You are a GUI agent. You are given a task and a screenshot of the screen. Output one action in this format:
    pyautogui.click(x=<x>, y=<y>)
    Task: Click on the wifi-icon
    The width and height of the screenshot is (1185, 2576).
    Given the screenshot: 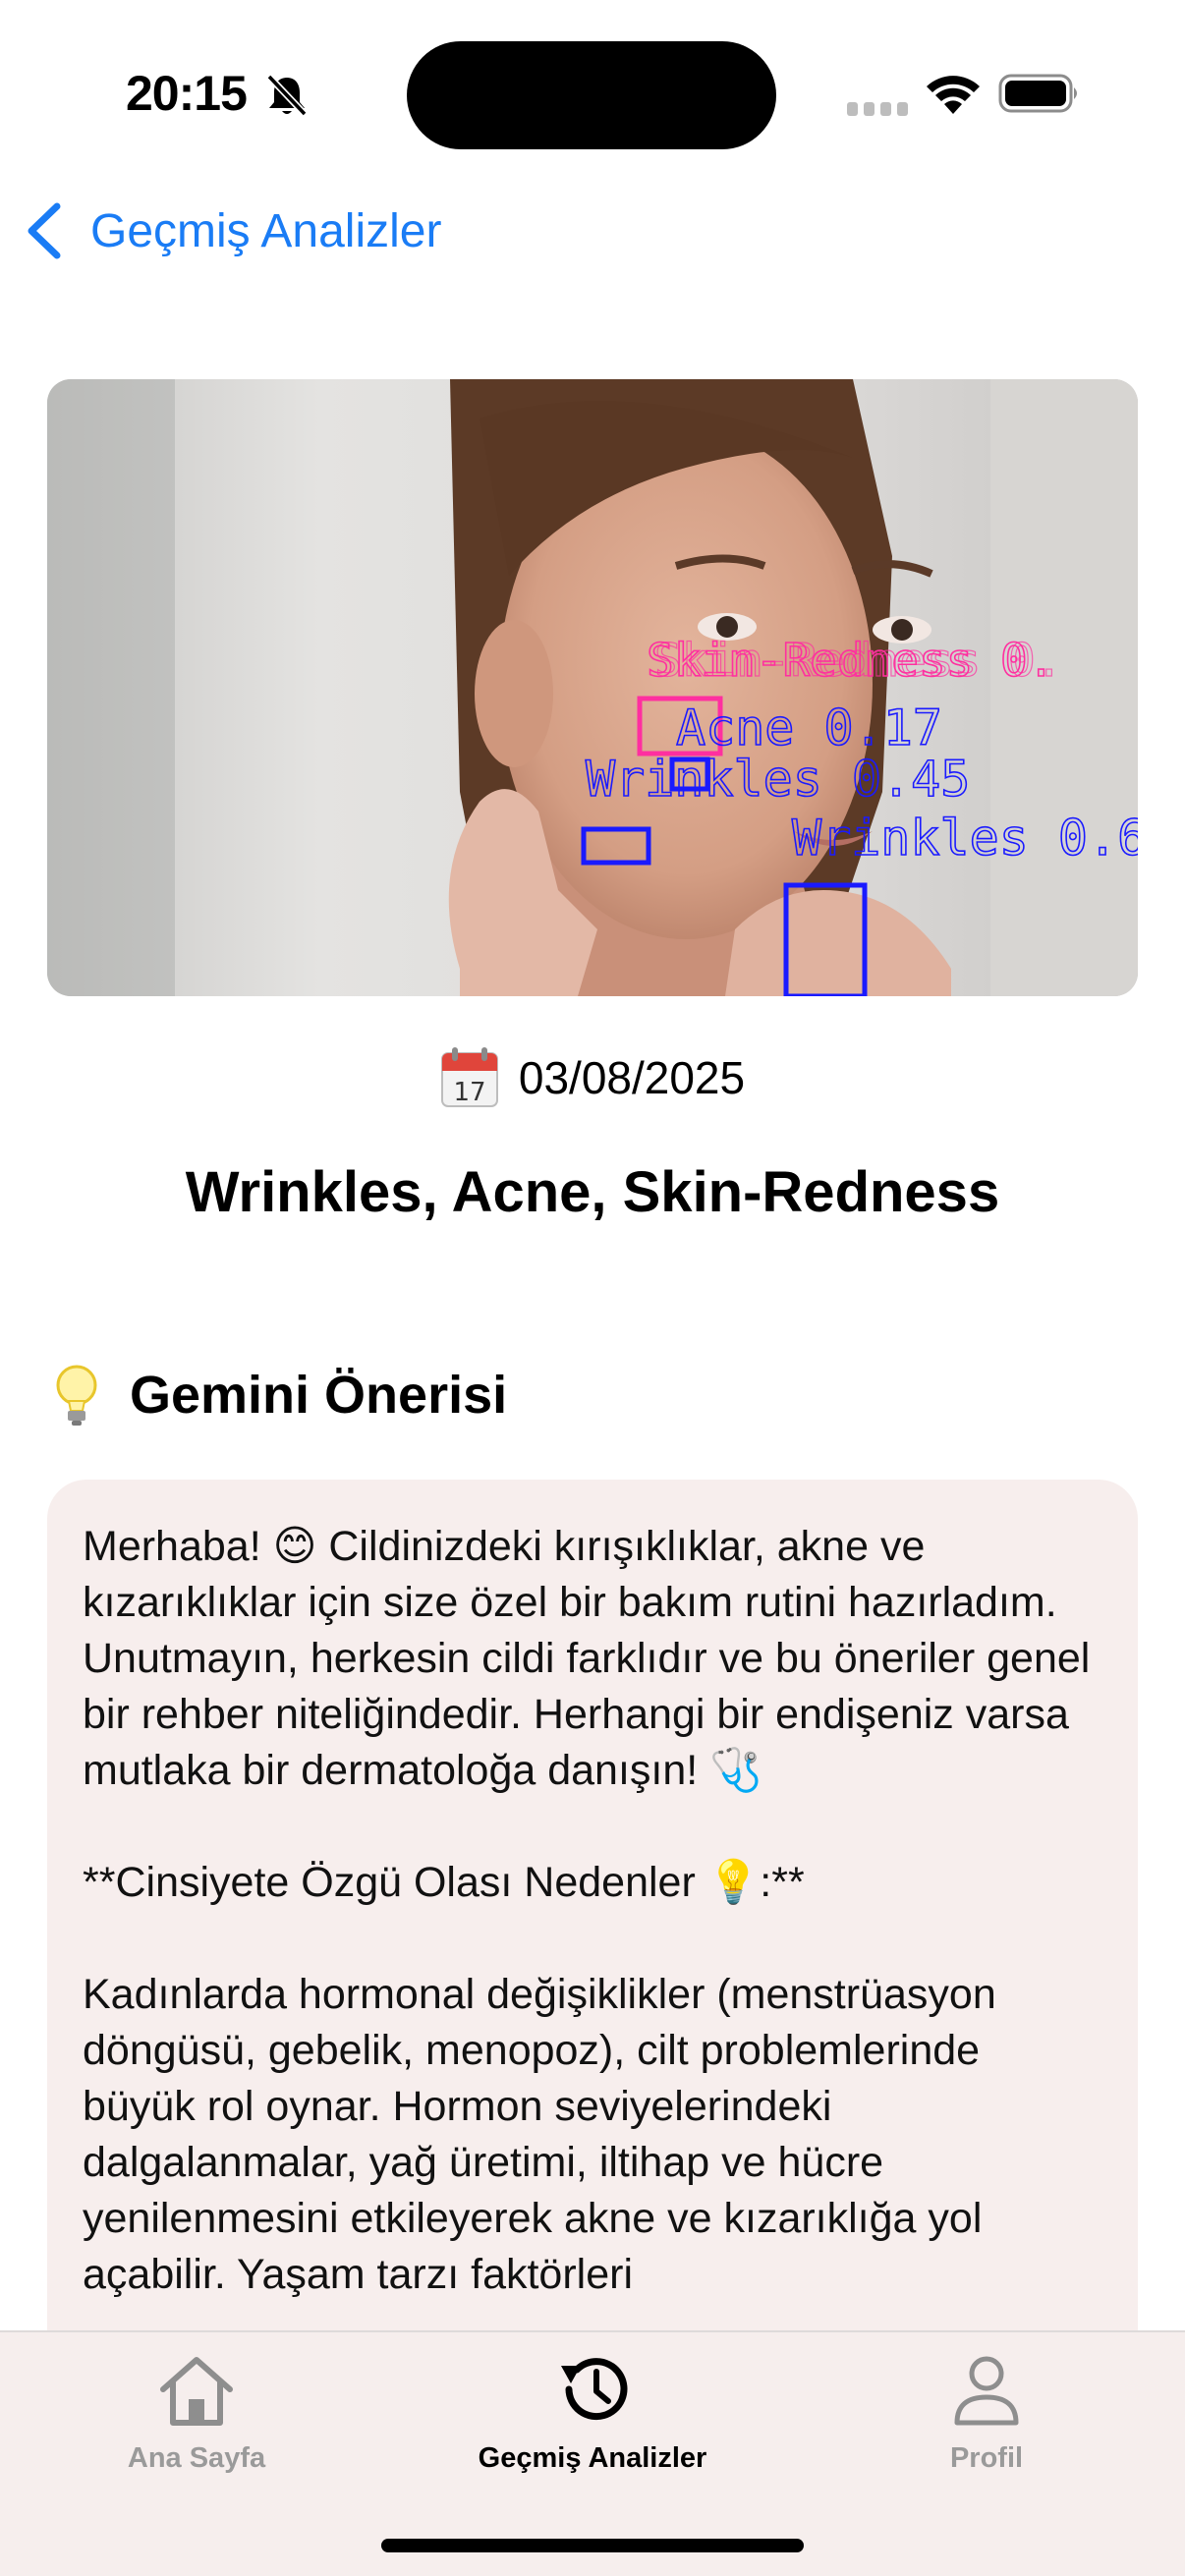 What is the action you would take?
    pyautogui.click(x=954, y=95)
    